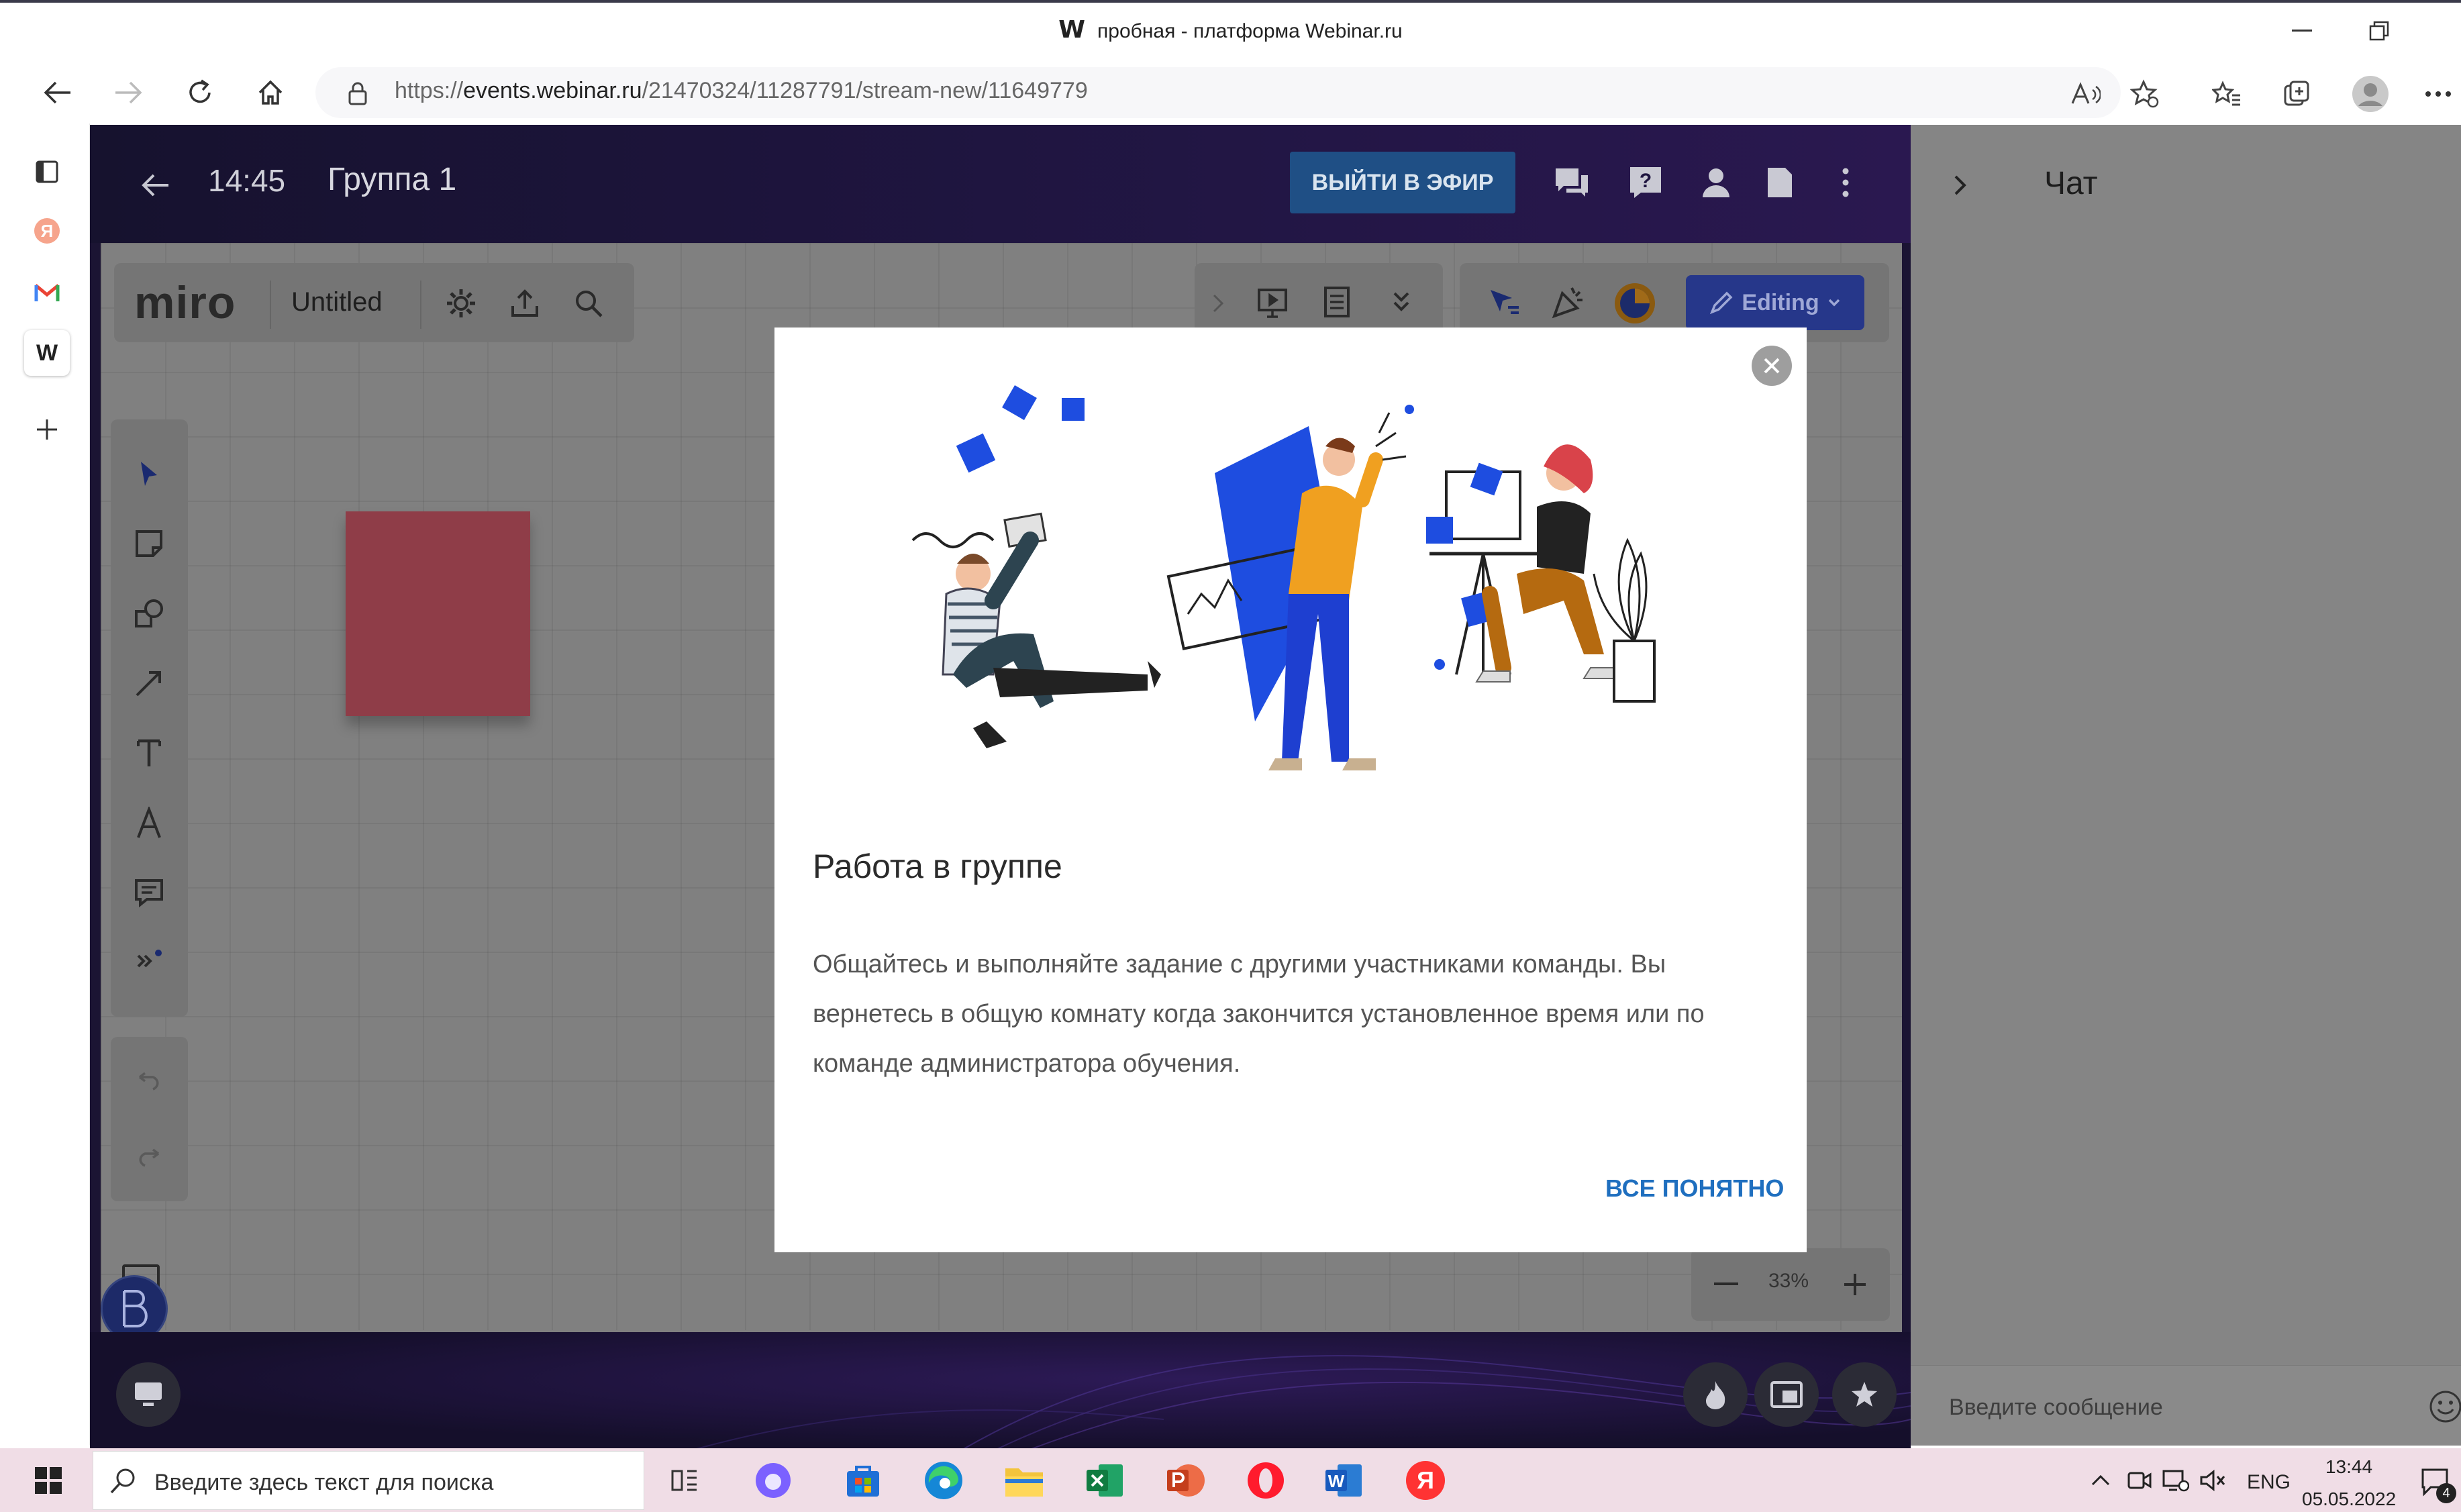  What do you see at coordinates (1024, 1480) in the screenshot?
I see `file-explorer-icon` at bounding box center [1024, 1480].